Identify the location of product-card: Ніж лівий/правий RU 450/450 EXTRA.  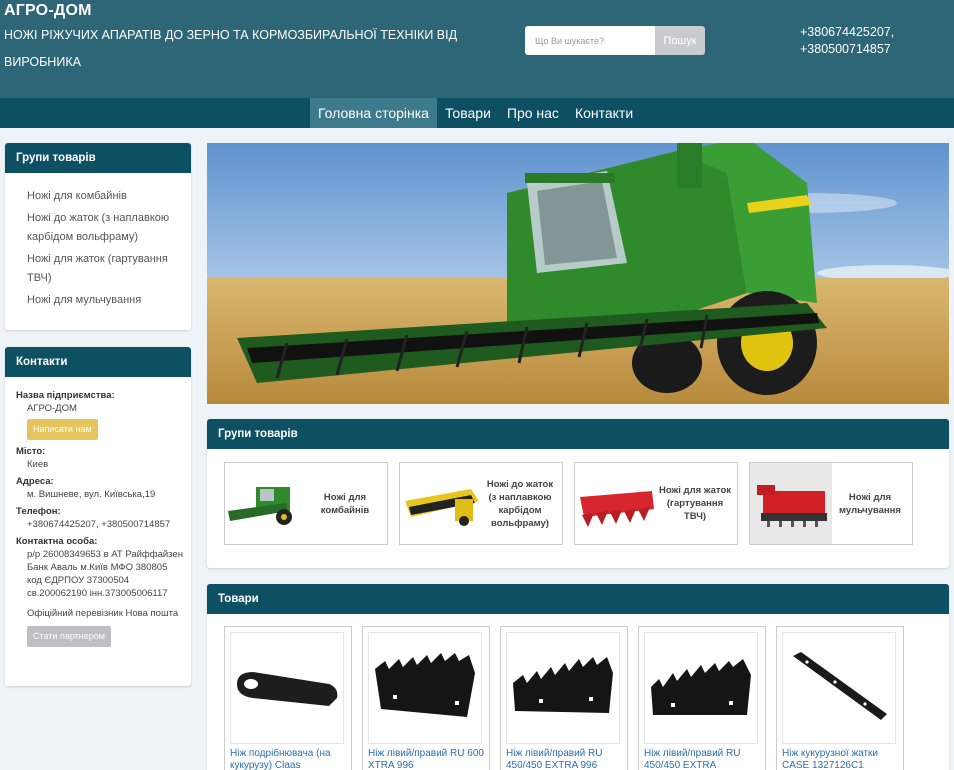
(702, 698).